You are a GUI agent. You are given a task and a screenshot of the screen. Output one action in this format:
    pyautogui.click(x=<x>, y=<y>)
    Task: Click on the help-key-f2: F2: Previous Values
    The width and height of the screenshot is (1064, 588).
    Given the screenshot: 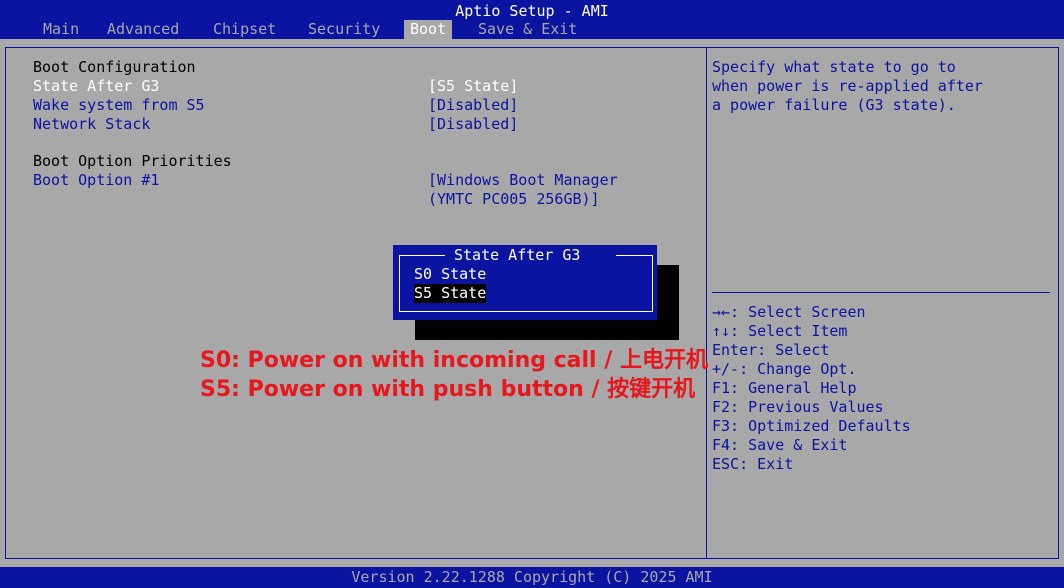 What is the action you would take?
    pyautogui.click(x=798, y=407)
    